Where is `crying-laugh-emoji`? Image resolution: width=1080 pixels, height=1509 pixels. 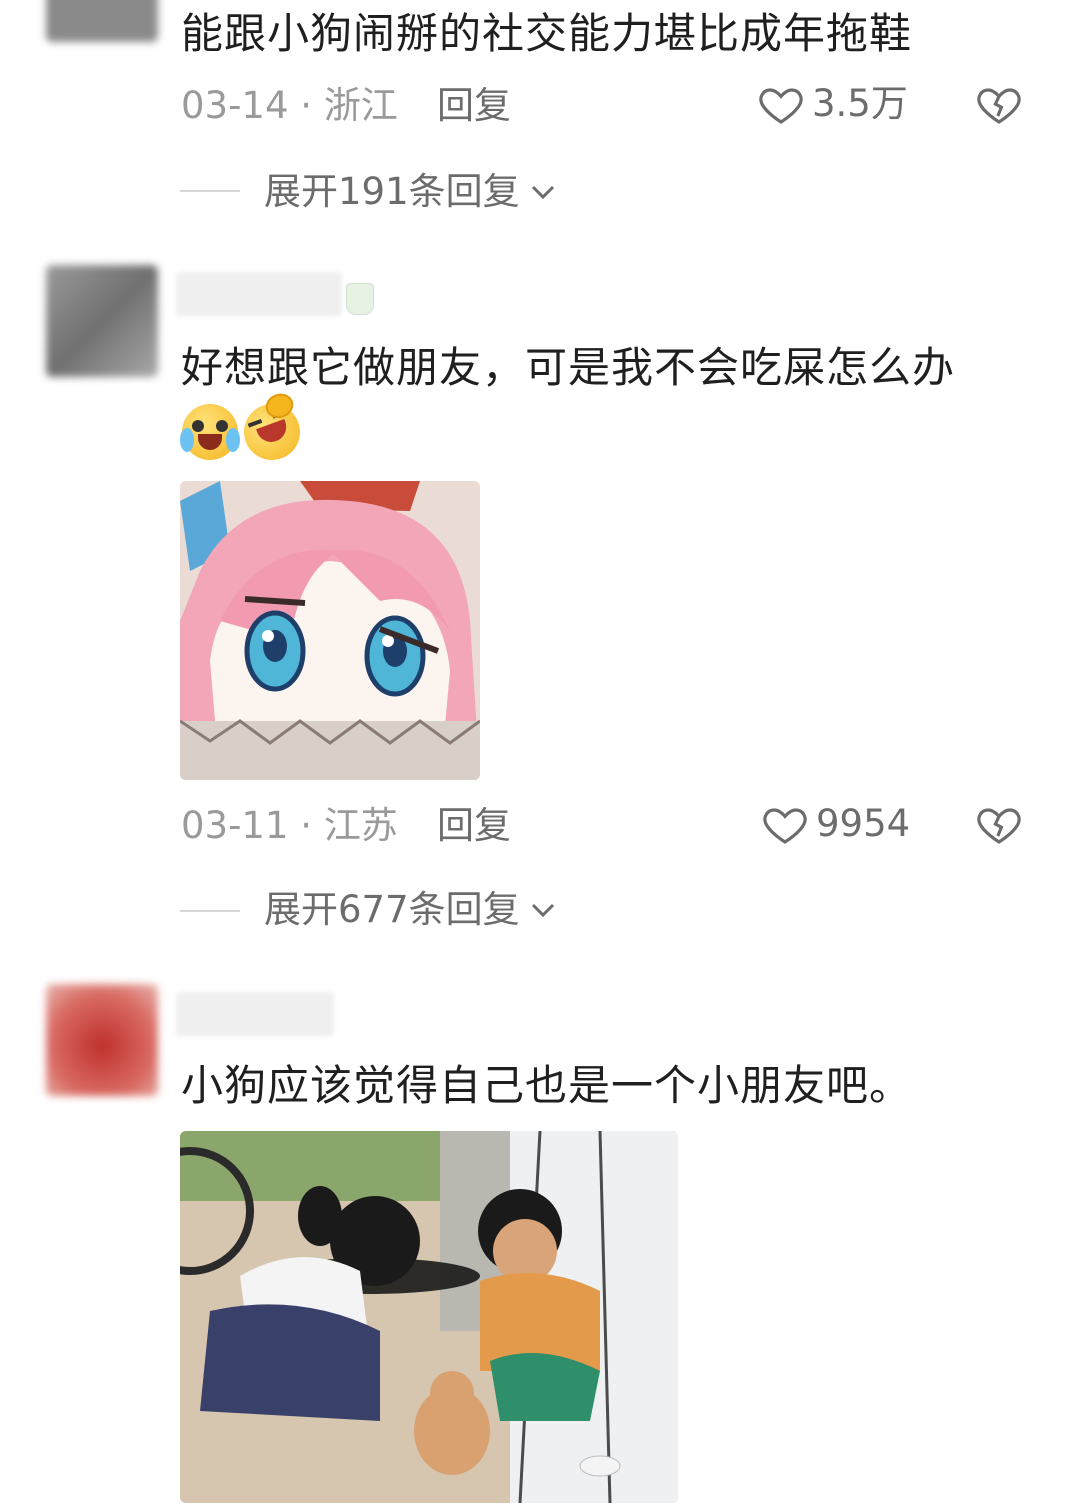 crying-laugh-emoji is located at coordinates (210, 432).